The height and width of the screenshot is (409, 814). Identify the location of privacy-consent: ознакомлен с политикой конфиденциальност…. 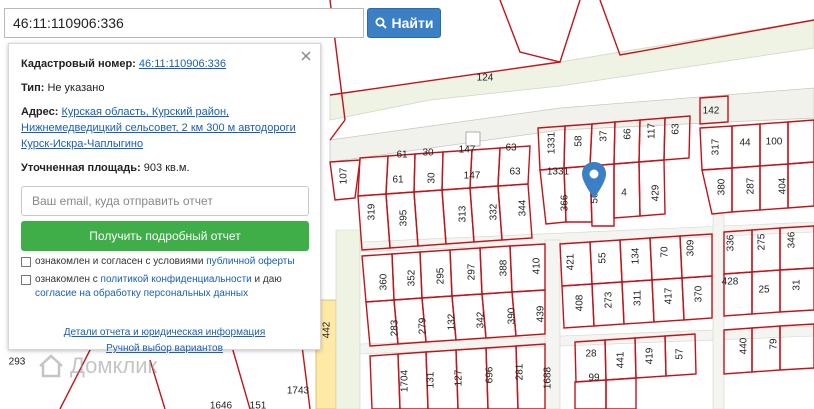
(164, 287).